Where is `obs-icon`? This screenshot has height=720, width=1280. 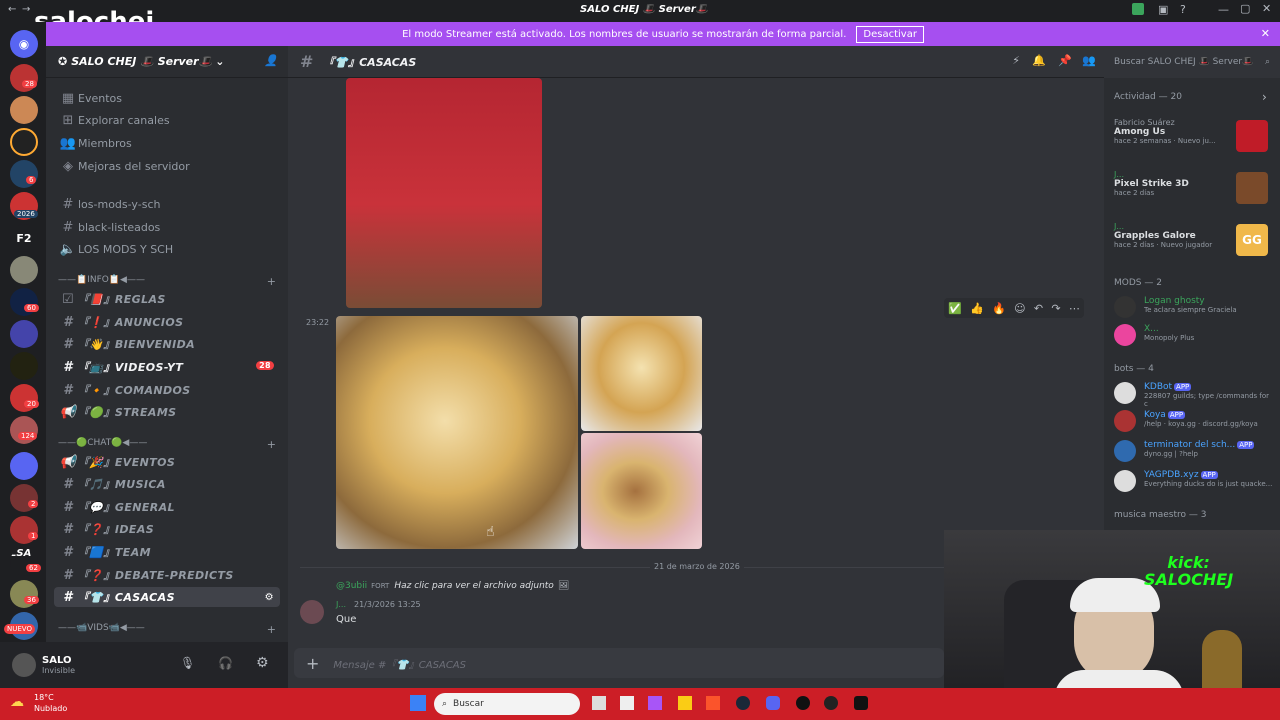 obs-icon is located at coordinates (803, 703).